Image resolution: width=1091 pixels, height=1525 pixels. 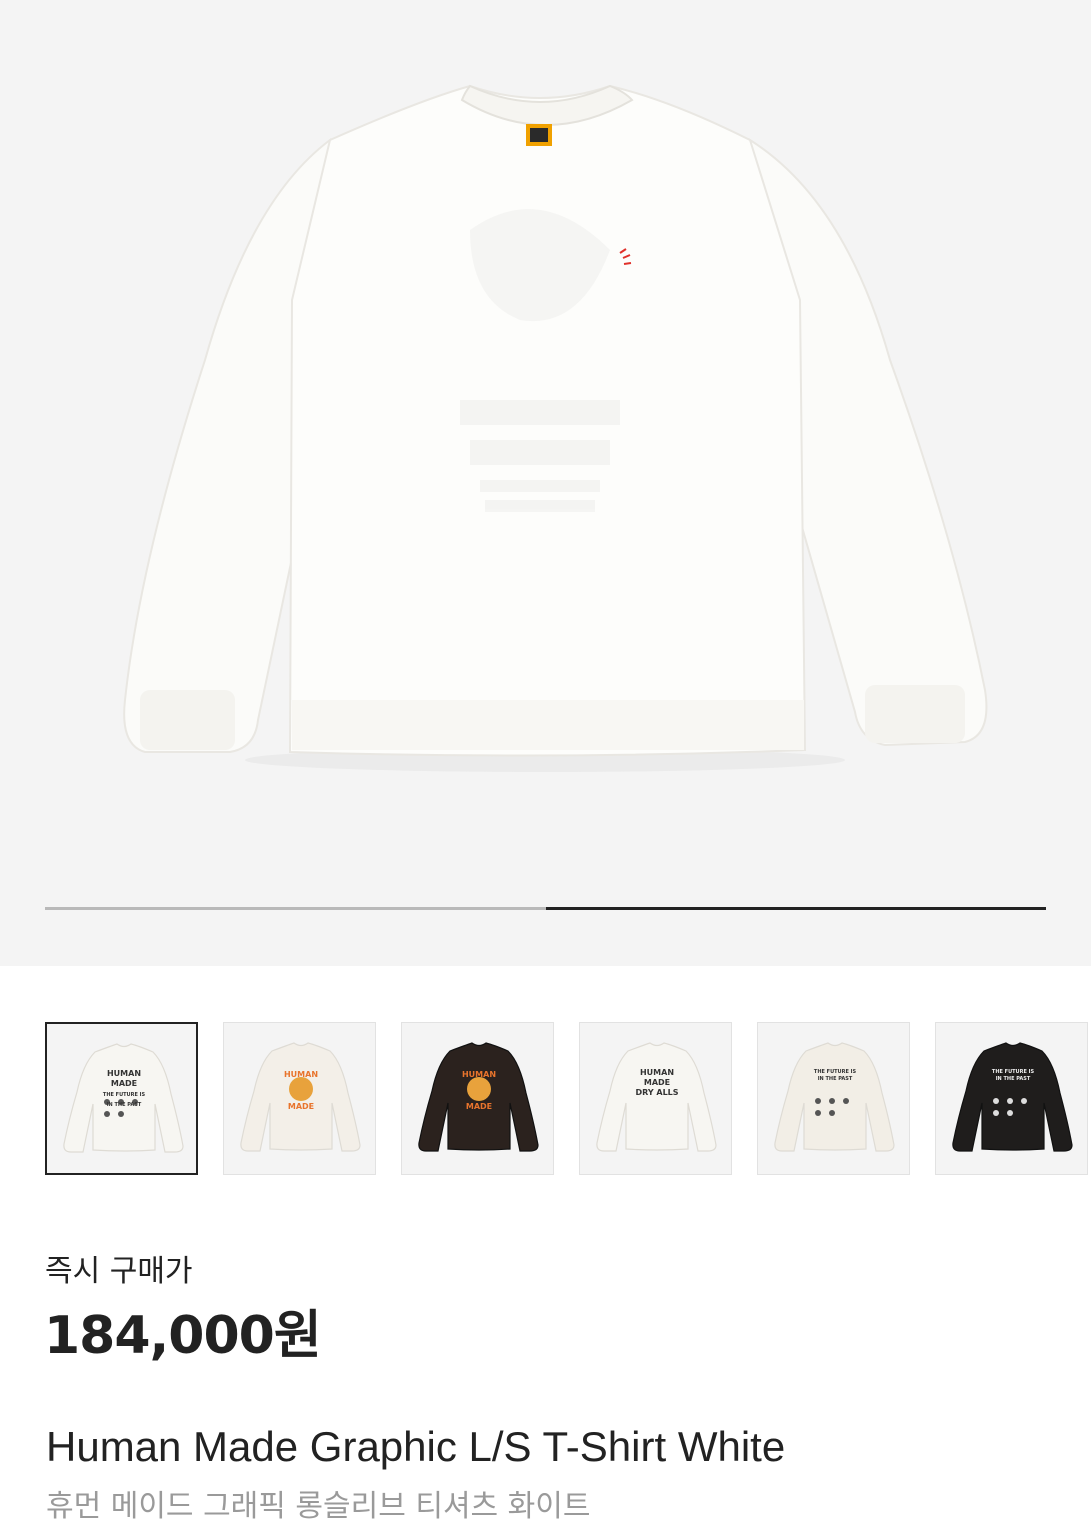 I want to click on white-tee-tiger-graphic-icon: HUMAN MADE, so click(x=300, y=1097).